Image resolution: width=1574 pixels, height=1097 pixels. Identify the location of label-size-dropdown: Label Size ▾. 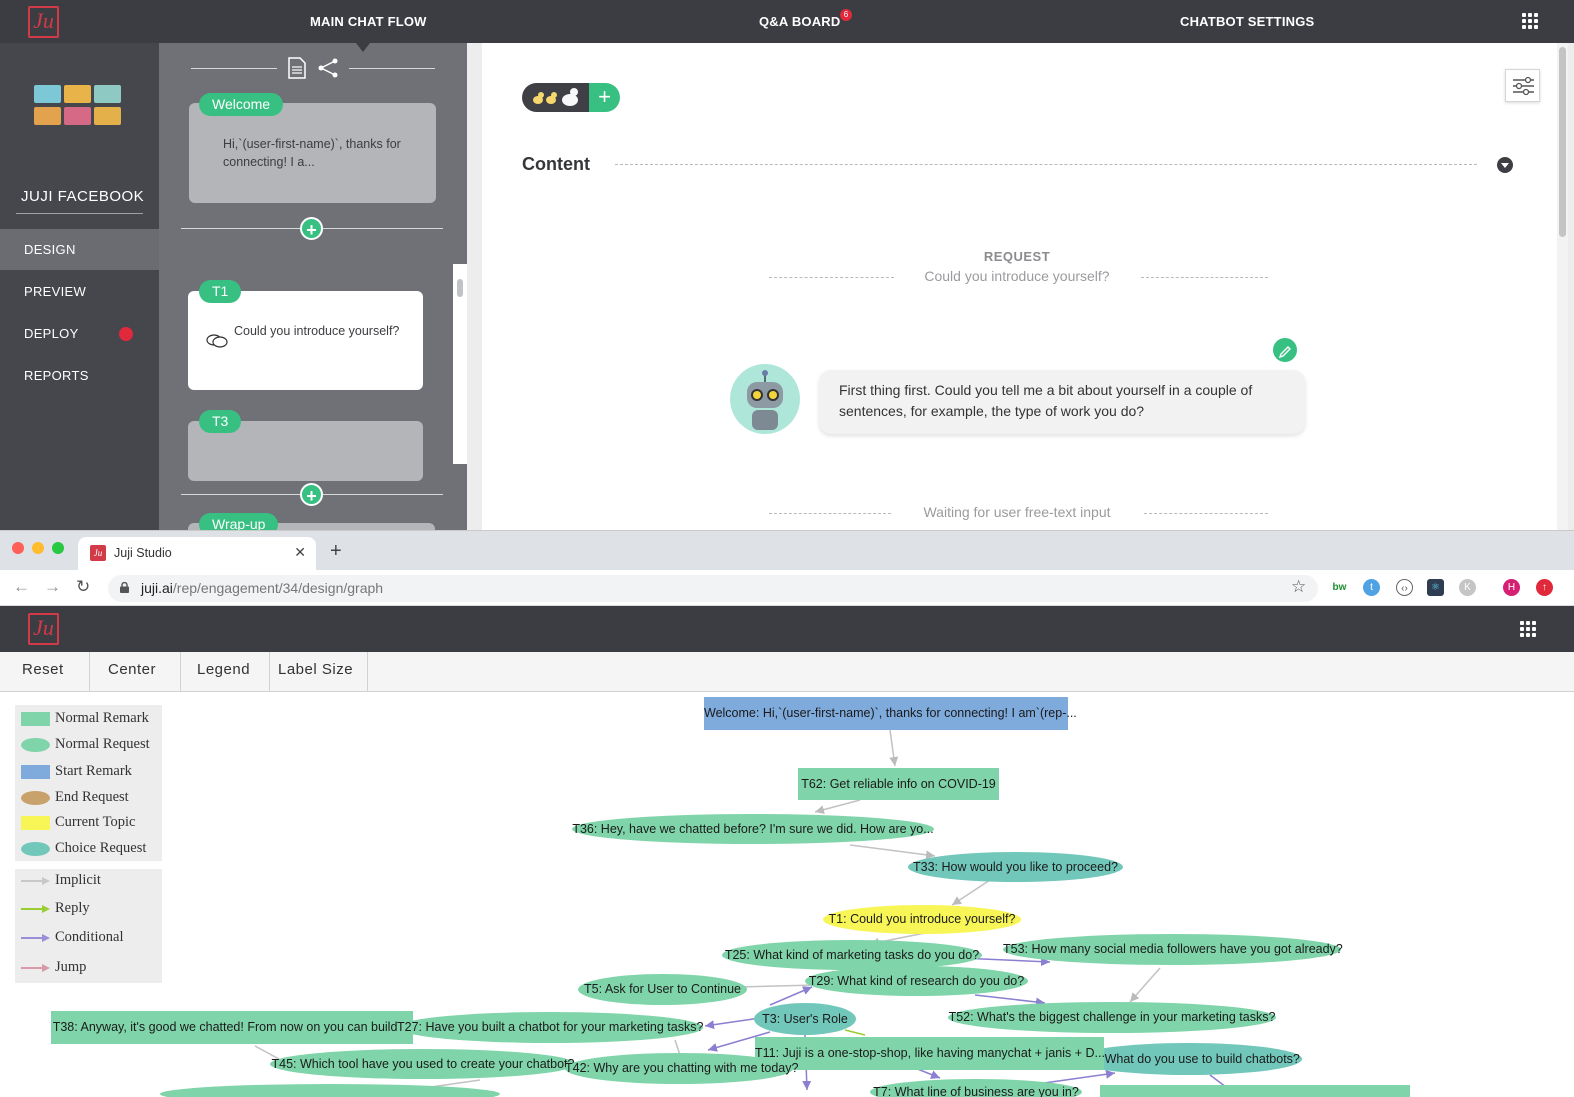
(319, 682).